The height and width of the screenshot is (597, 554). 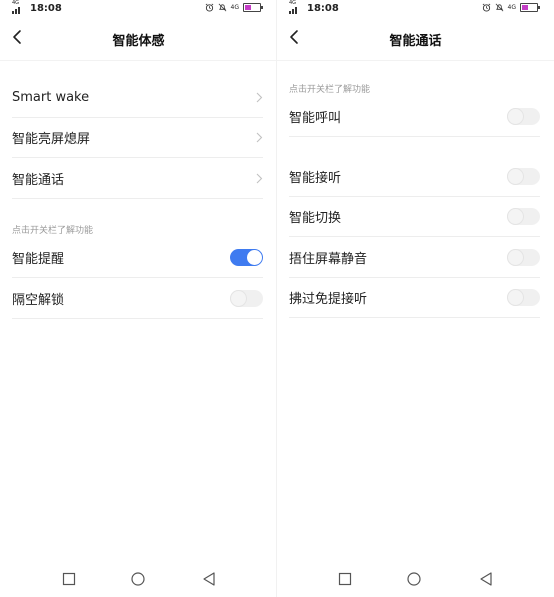 I want to click on smart-call-toggle, so click(x=523, y=116).